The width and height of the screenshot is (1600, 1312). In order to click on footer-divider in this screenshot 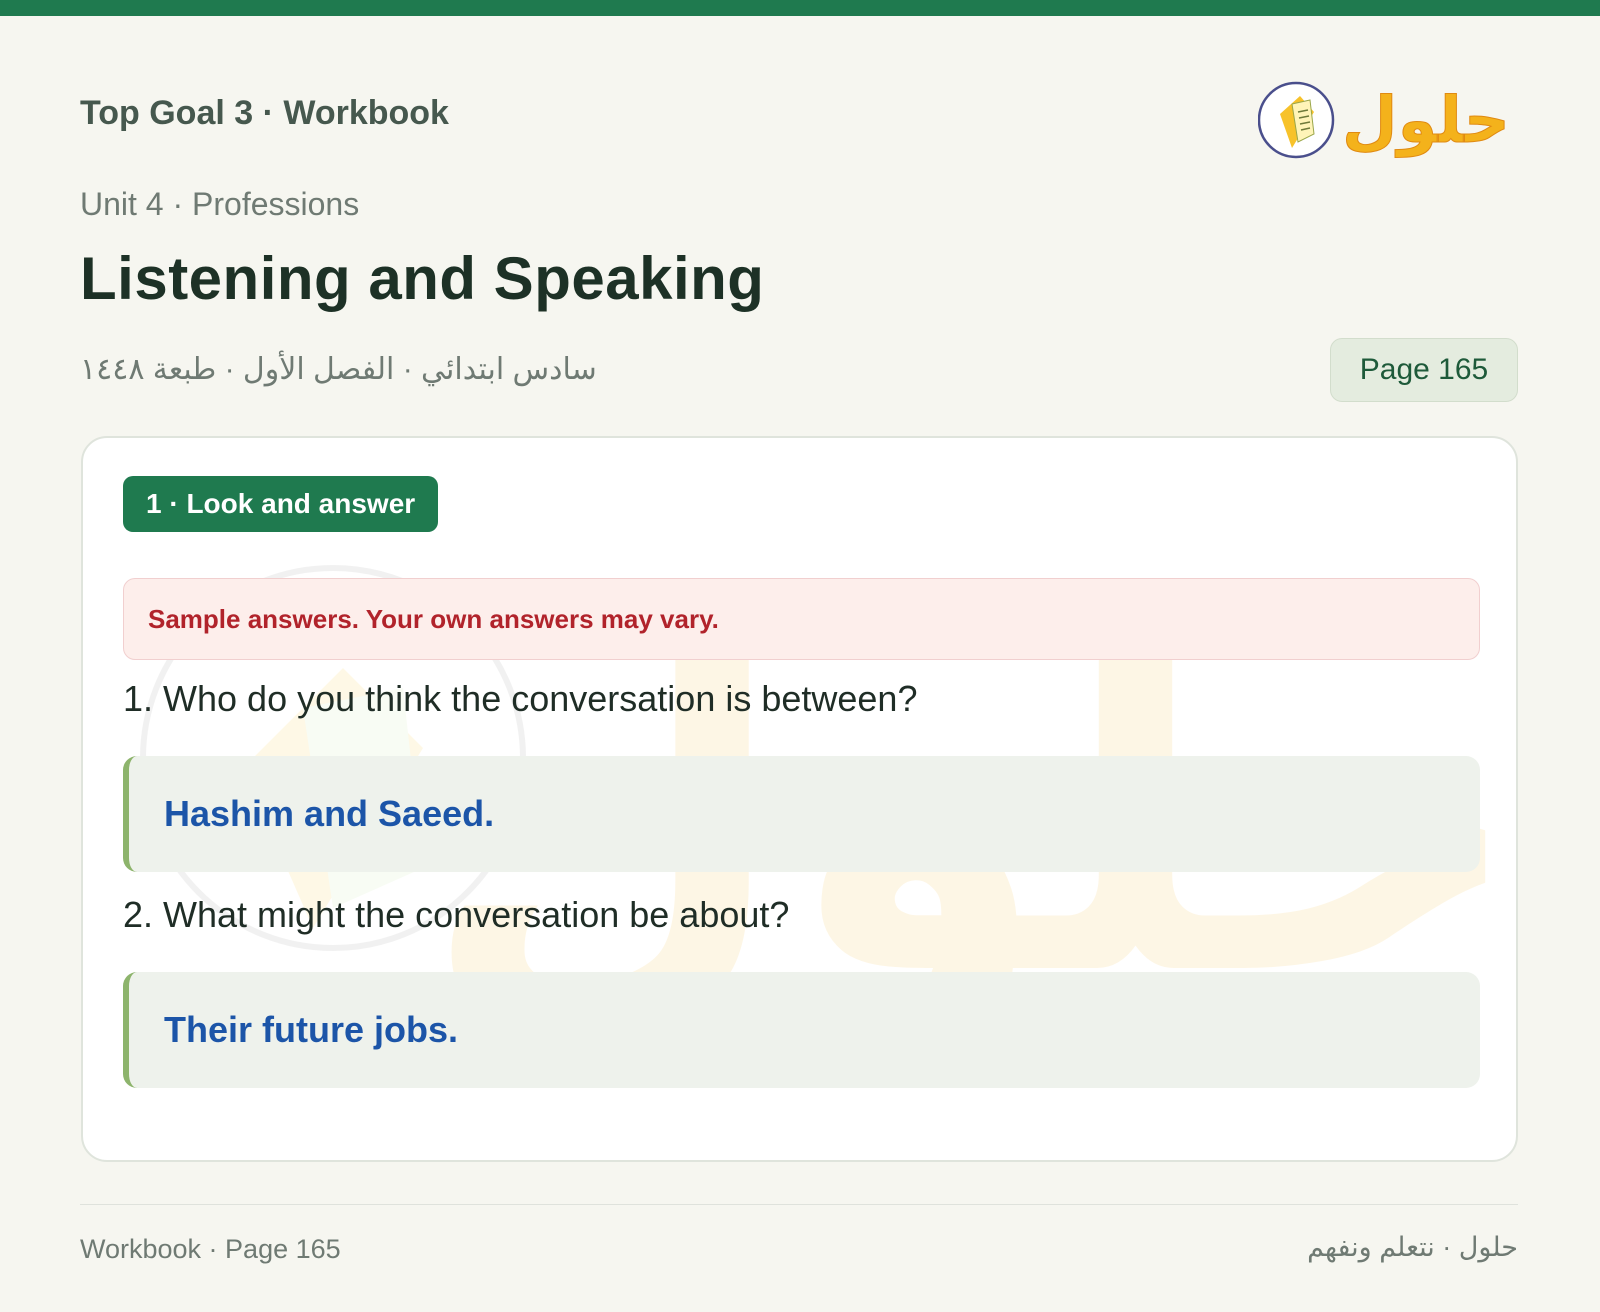, I will do `click(799, 1204)`.